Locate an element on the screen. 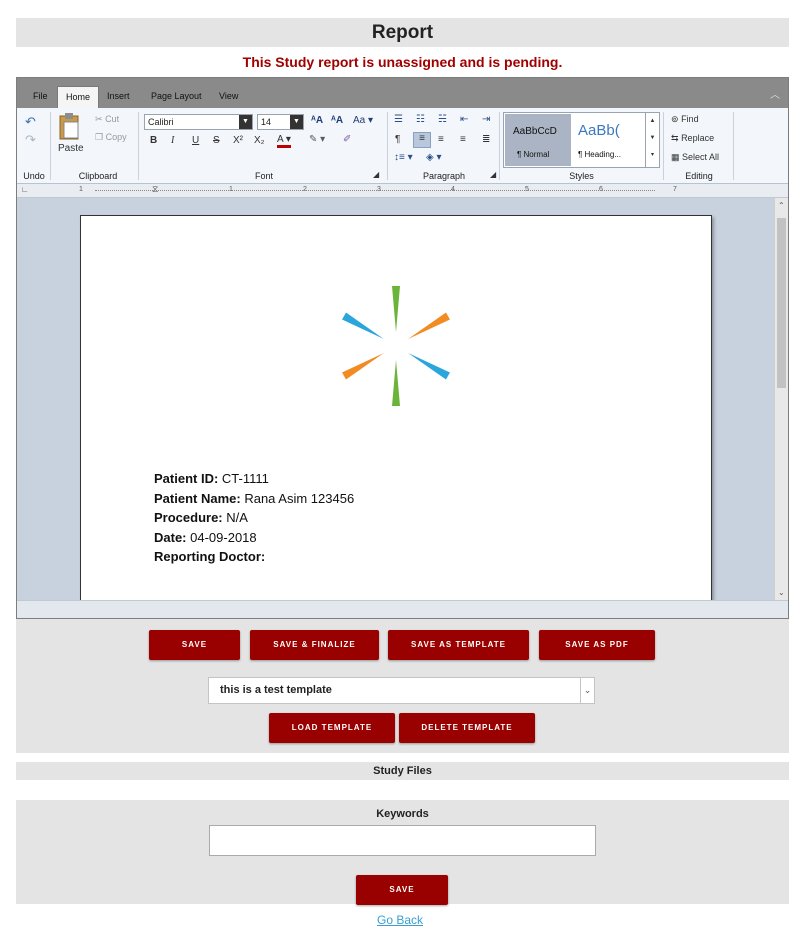 This screenshot has width=800, height=938. procedure-label: Procedure: is located at coordinates (188, 517).